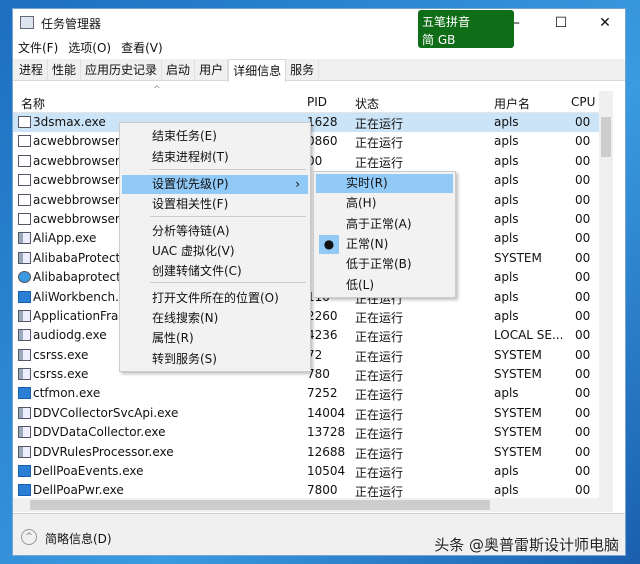 The image size is (640, 564). What do you see at coordinates (33, 103) in the screenshot?
I see `col-name: 名称` at bounding box center [33, 103].